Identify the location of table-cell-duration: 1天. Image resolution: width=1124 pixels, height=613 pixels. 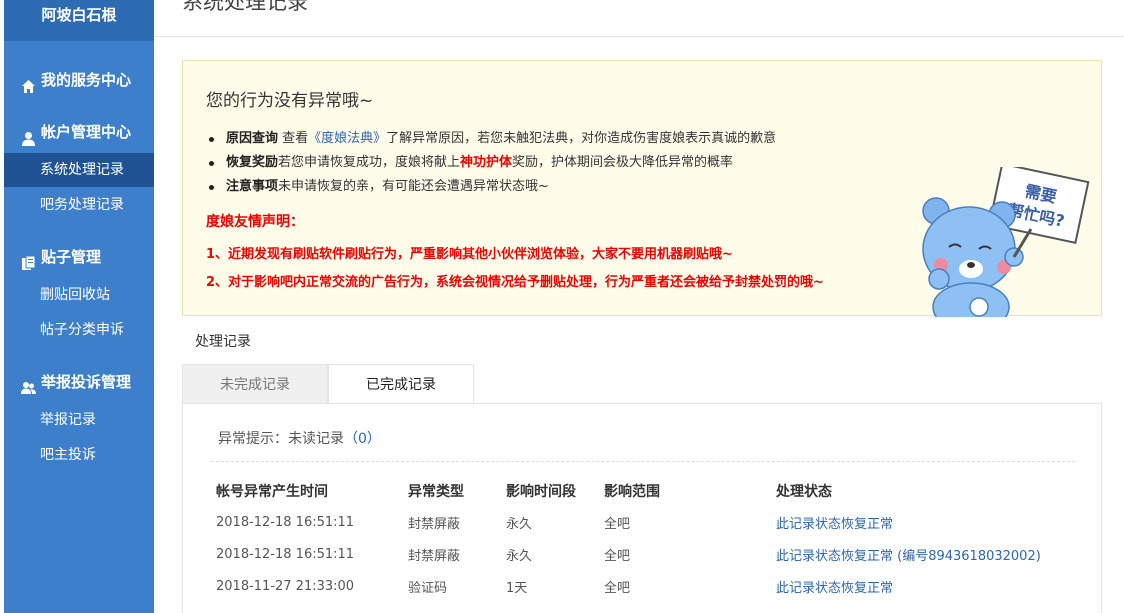
(517, 588).